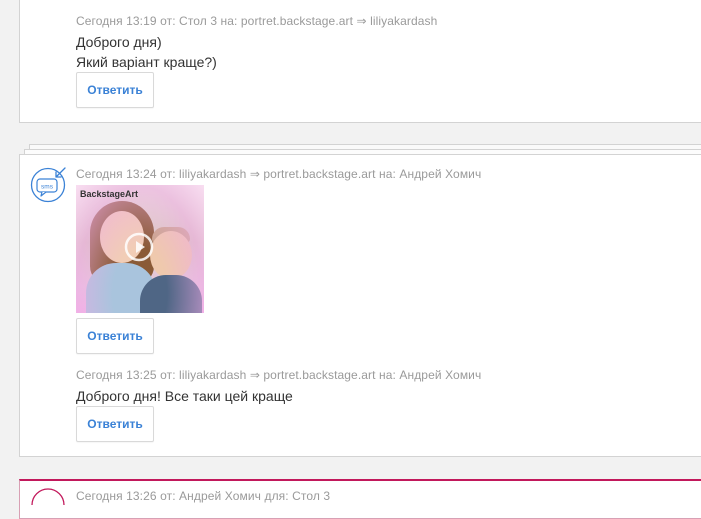 Image resolution: width=701 pixels, height=519 pixels. I want to click on message-text-line: Доброго дня), so click(119, 42).